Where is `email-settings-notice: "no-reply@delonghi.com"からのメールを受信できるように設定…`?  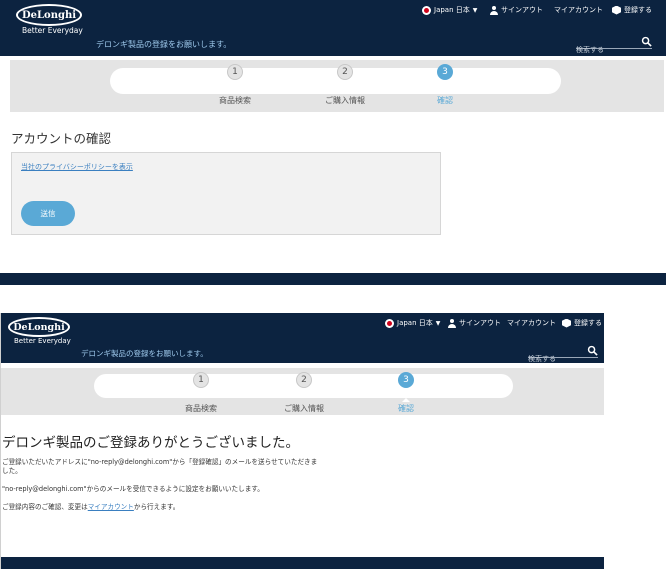
email-settings-notice: "no-reply@delonghi.com"からのメールを受信できるように設定… is located at coordinates (133, 489).